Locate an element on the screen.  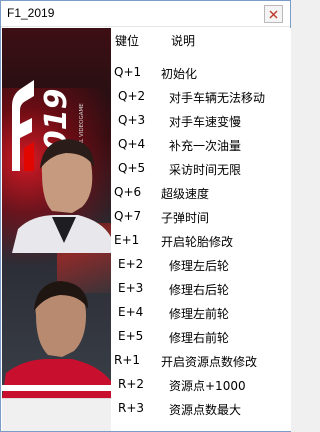
hotkey-key: R+1 is located at coordinates (127, 360).